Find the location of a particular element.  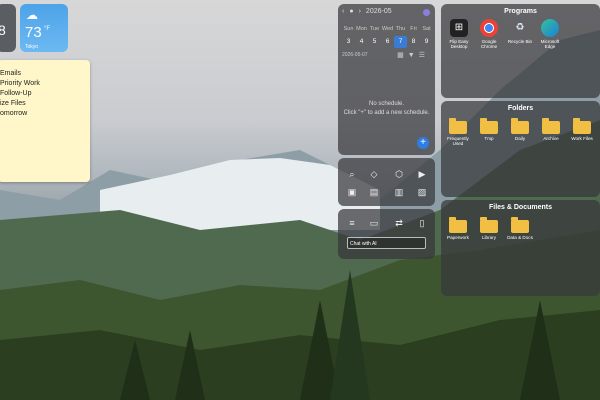

image-icon: ▨ is located at coordinates (422, 192).